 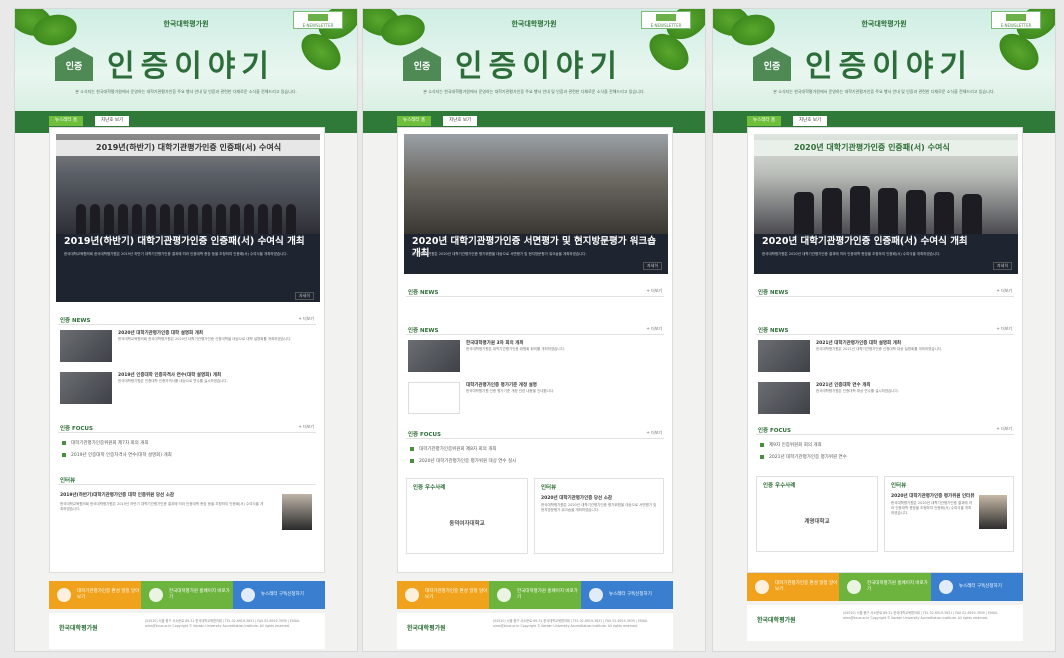 What do you see at coordinates (817, 521) in the screenshot?
I see `university-logo: 계명대학교` at bounding box center [817, 521].